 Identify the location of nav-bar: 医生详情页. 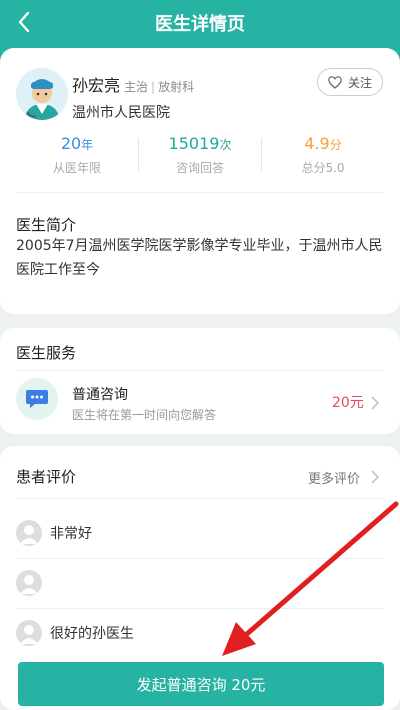
(200, 23).